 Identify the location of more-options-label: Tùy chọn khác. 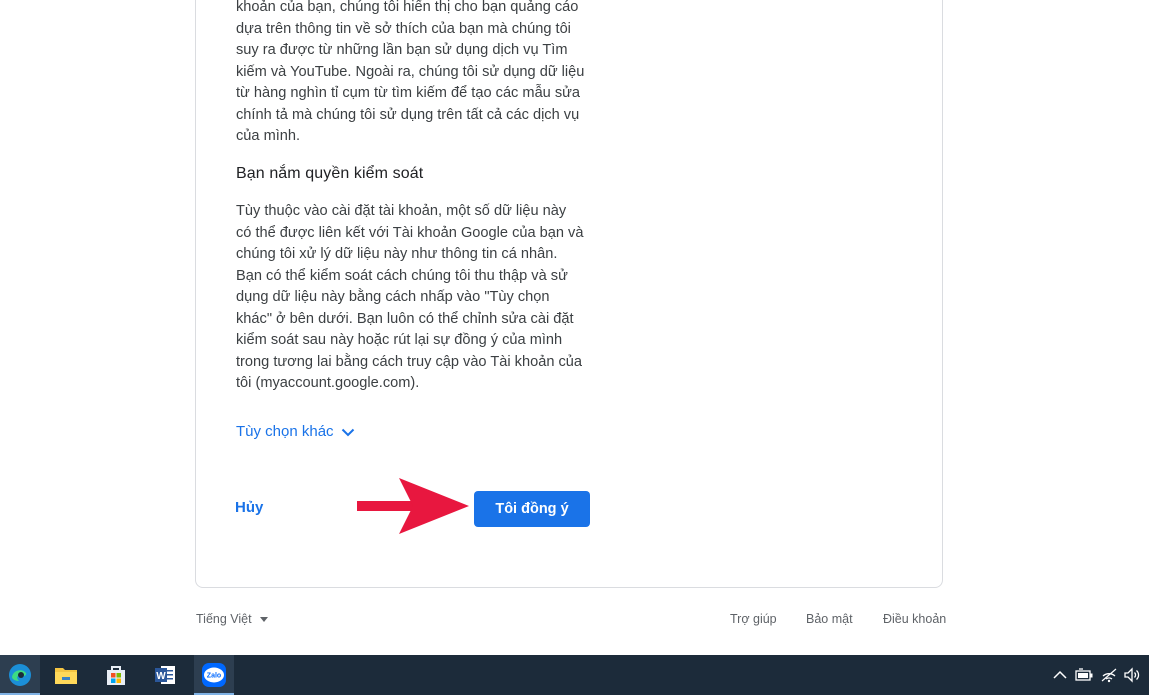
(285, 431).